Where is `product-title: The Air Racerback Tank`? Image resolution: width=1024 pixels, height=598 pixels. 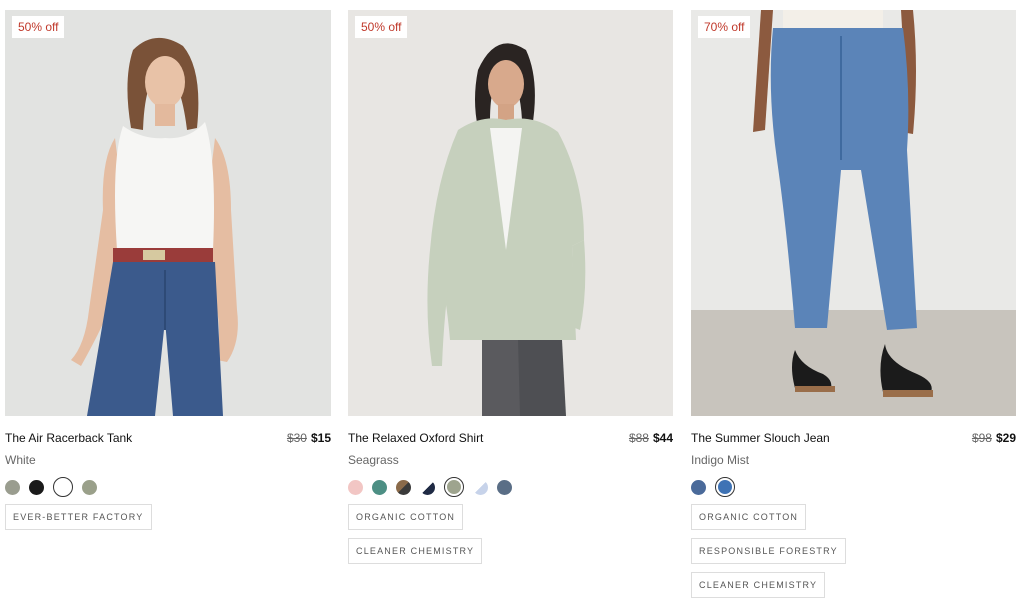 product-title: The Air Racerback Tank is located at coordinates (68, 438).